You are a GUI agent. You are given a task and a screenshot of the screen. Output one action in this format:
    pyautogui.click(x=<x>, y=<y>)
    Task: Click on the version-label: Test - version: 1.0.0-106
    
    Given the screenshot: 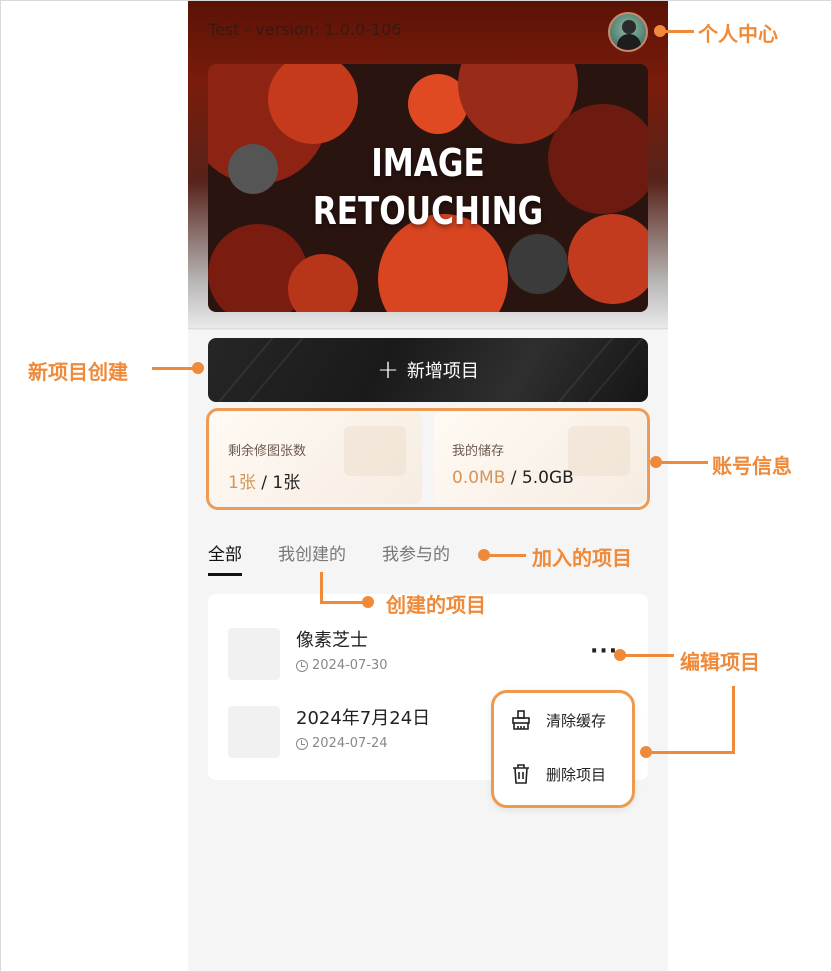 What is the action you would take?
    pyautogui.click(x=305, y=29)
    